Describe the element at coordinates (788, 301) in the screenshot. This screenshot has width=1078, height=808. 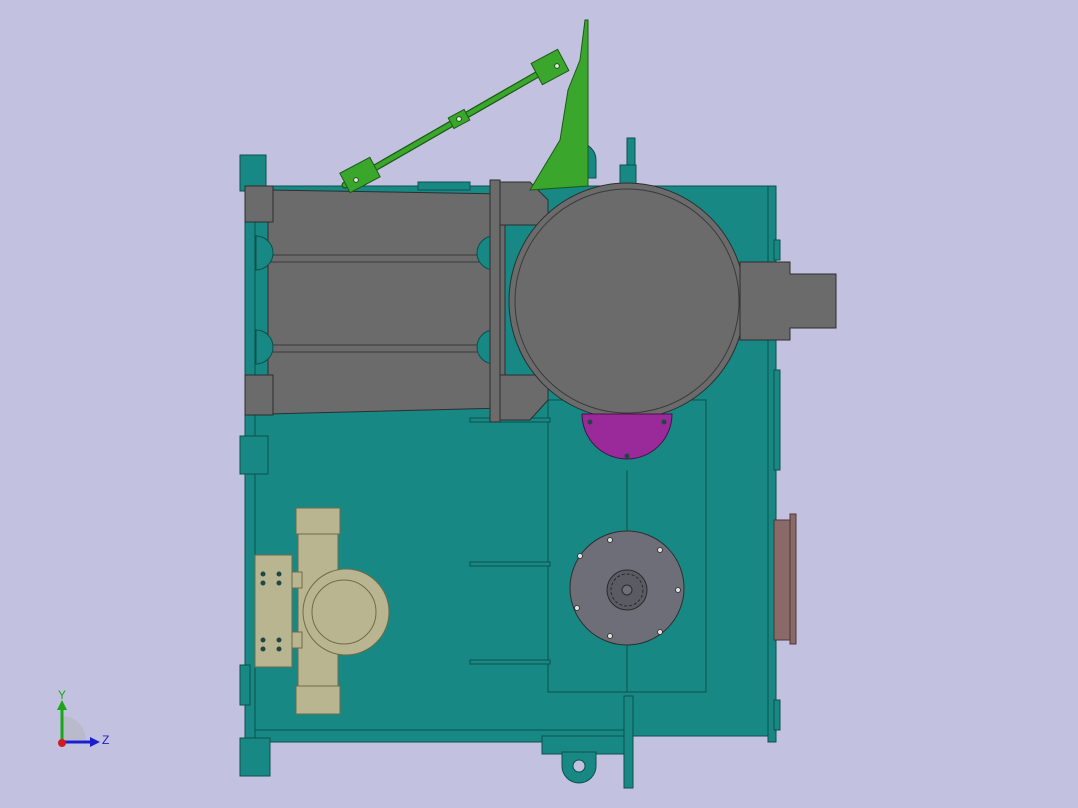
I see `output-shaft` at that location.